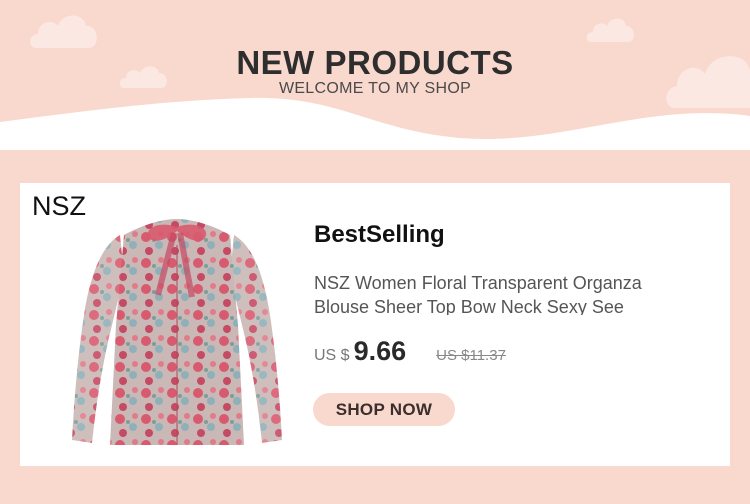 Image resolution: width=750 pixels, height=504 pixels. What do you see at coordinates (384, 409) in the screenshot?
I see `shop-now-button: SHOP NOW` at bounding box center [384, 409].